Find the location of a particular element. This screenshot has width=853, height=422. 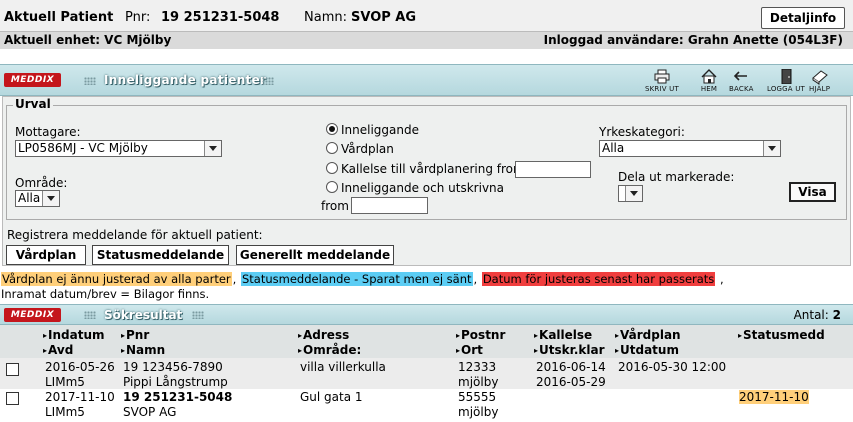

col-kallelse: Kallelse is located at coordinates (563, 335).